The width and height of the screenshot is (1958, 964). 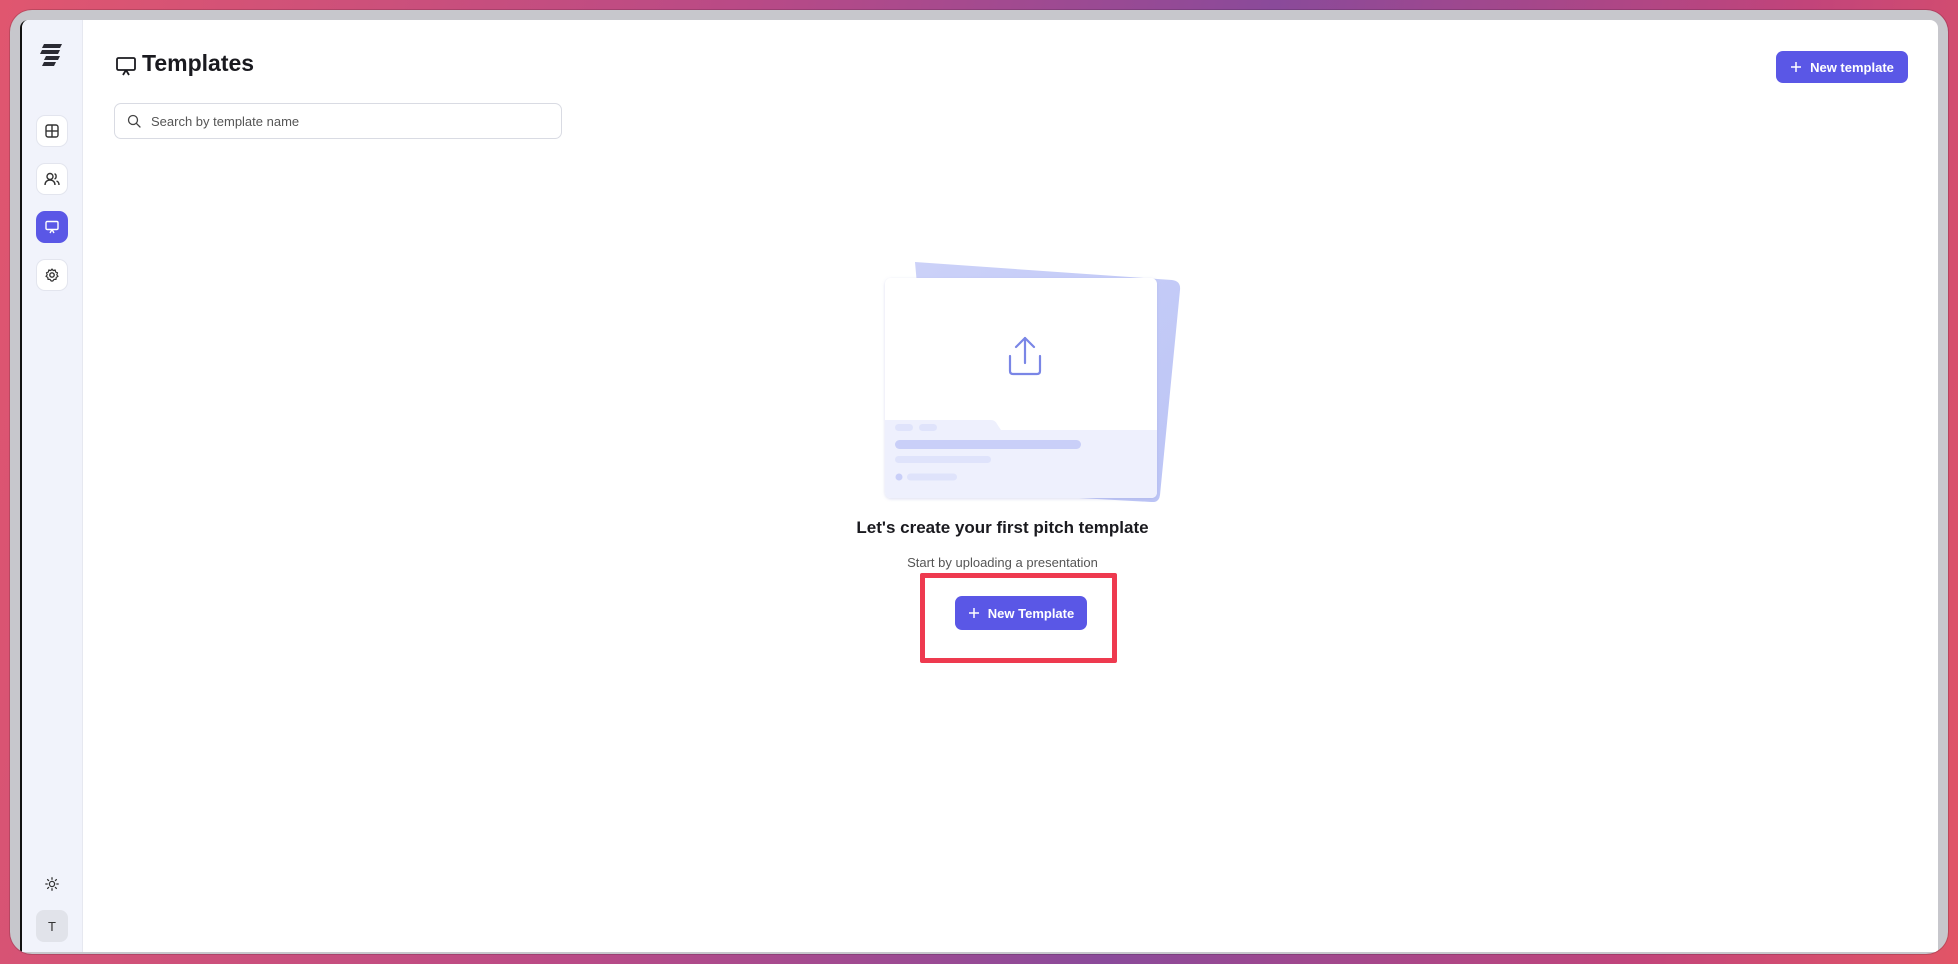 I want to click on new-template-cta-label: New Template, so click(x=1031, y=613).